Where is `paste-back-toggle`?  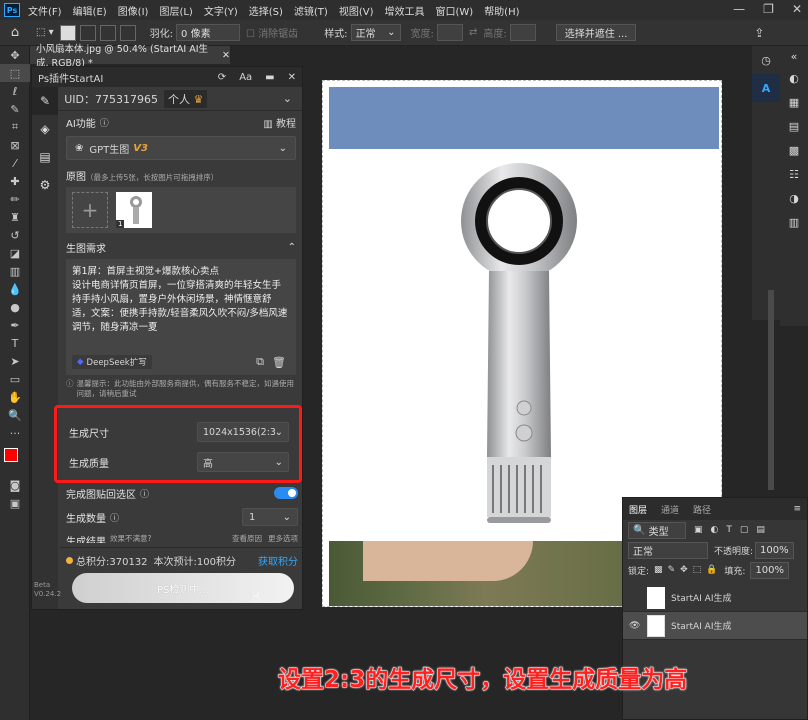
paste-back-toggle is located at coordinates (286, 493).